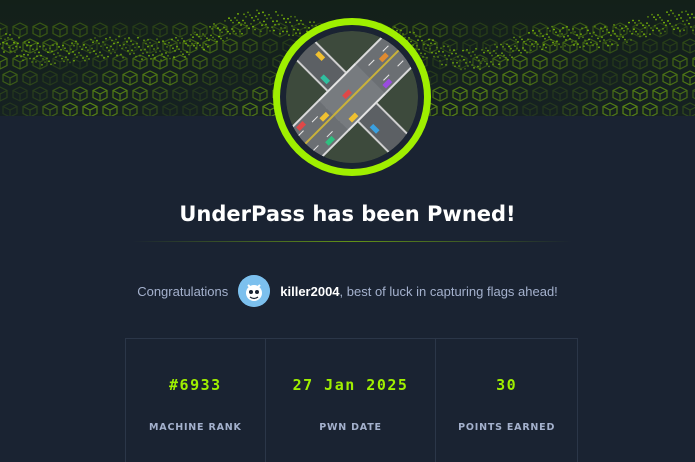 The height and width of the screenshot is (462, 695). Describe the element at coordinates (350, 385) in the screenshot. I see `stat-value: 27 Jan 2025` at that location.